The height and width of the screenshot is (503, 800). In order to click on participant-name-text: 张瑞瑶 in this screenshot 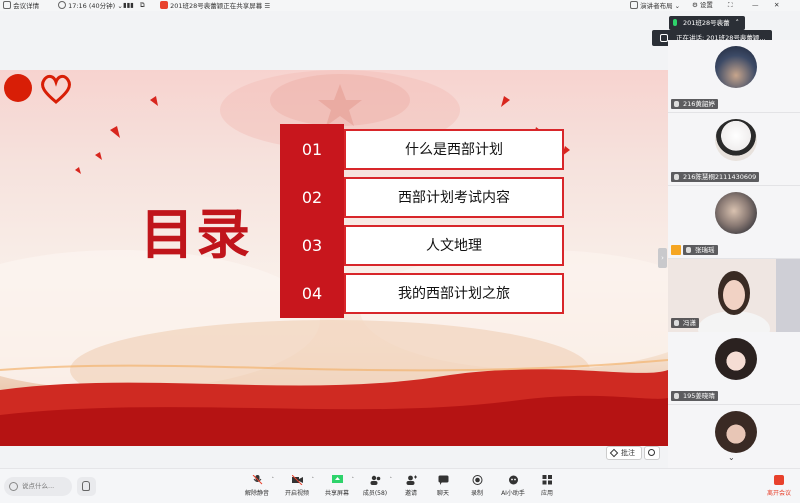, I will do `click(705, 250)`.